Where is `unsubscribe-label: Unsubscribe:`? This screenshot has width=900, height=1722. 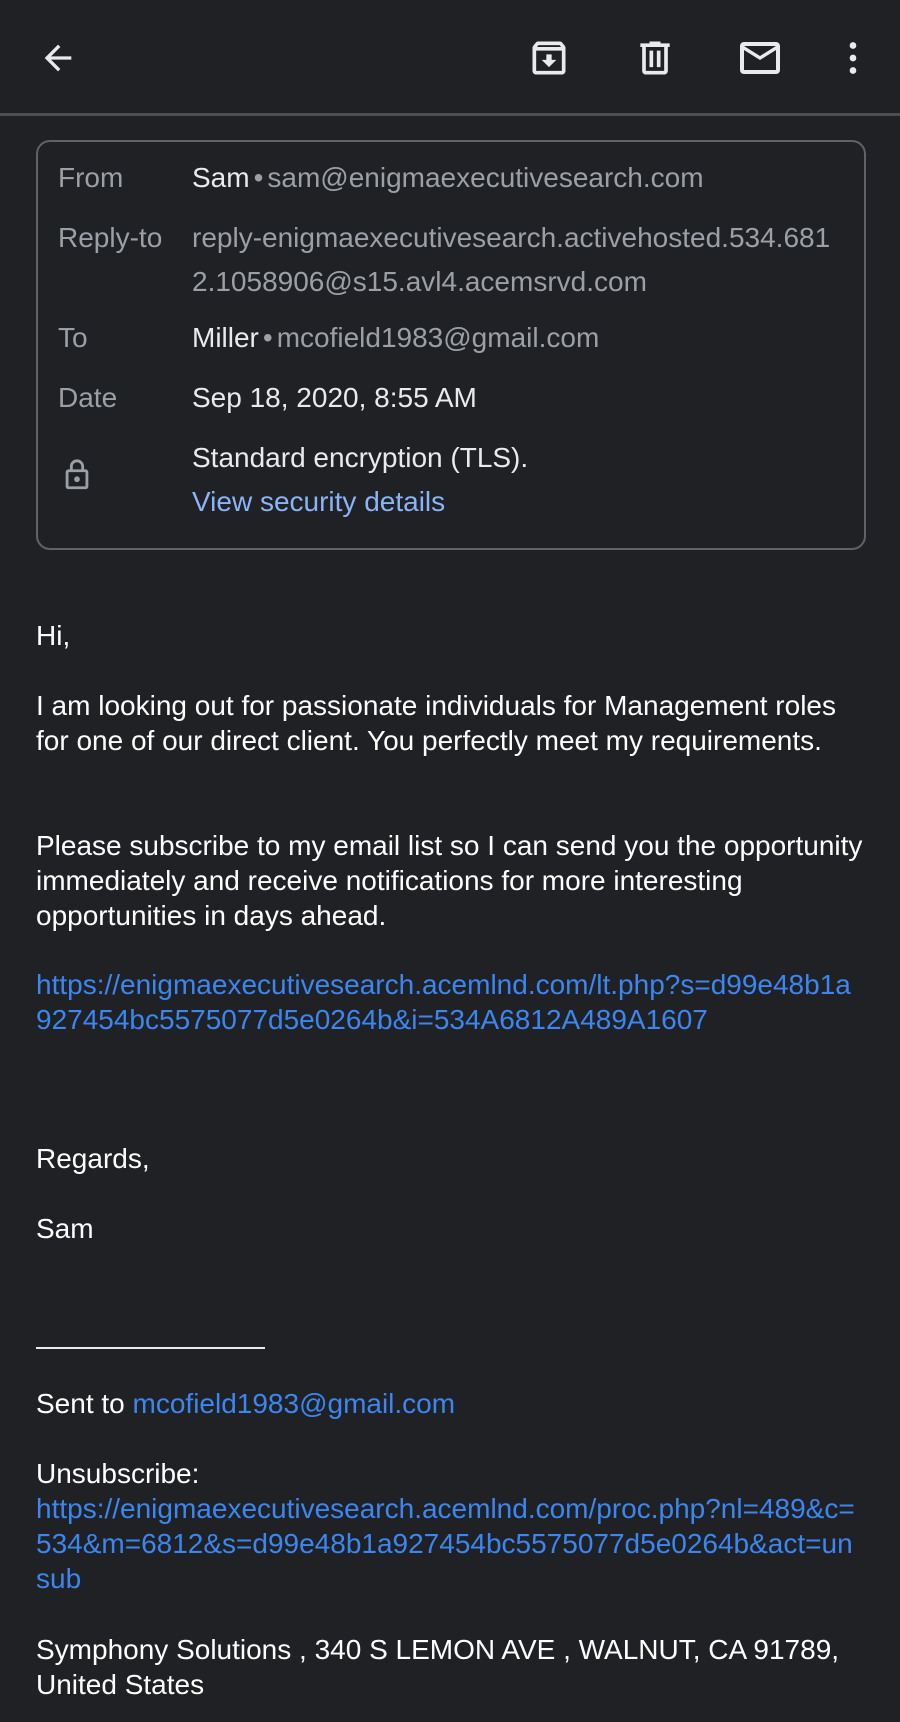
unsubscribe-label: Unsubscribe: is located at coordinates (118, 1473).